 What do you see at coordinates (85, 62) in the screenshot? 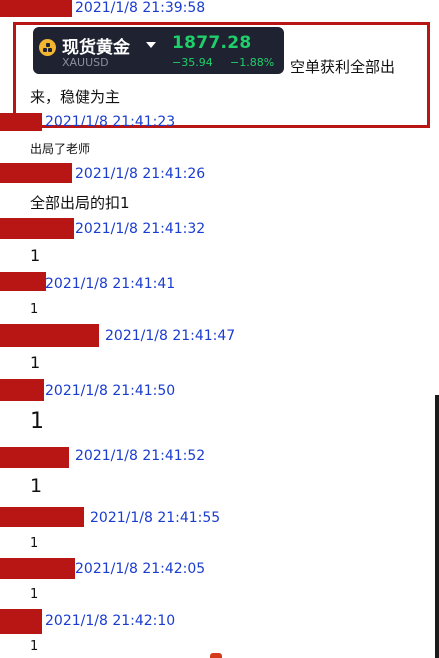
I see `quote-symbol: XAUUSD` at bounding box center [85, 62].